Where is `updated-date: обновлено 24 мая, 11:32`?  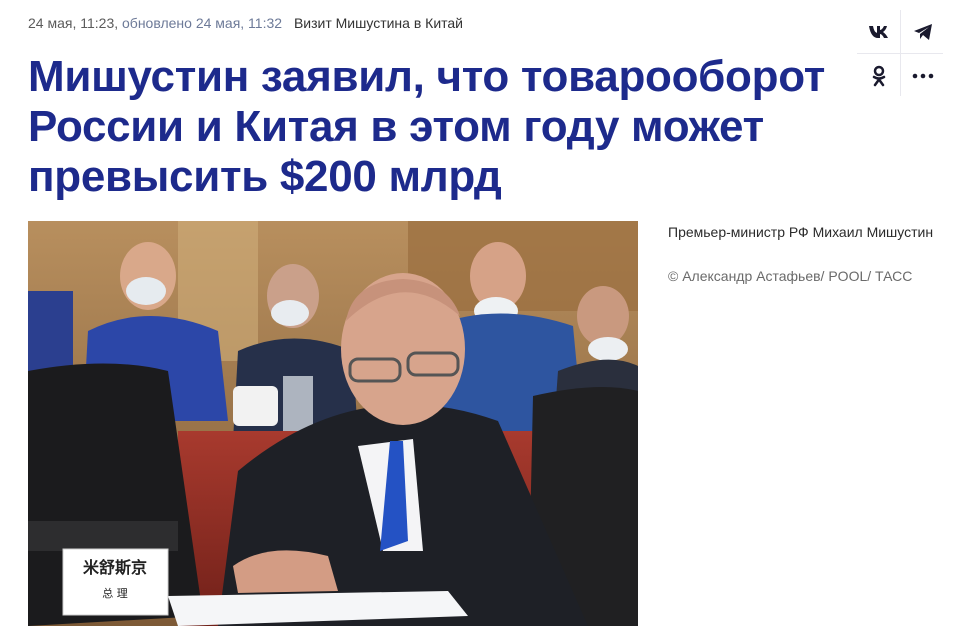
updated-date: обновлено 24 мая, 11:32 is located at coordinates (202, 23).